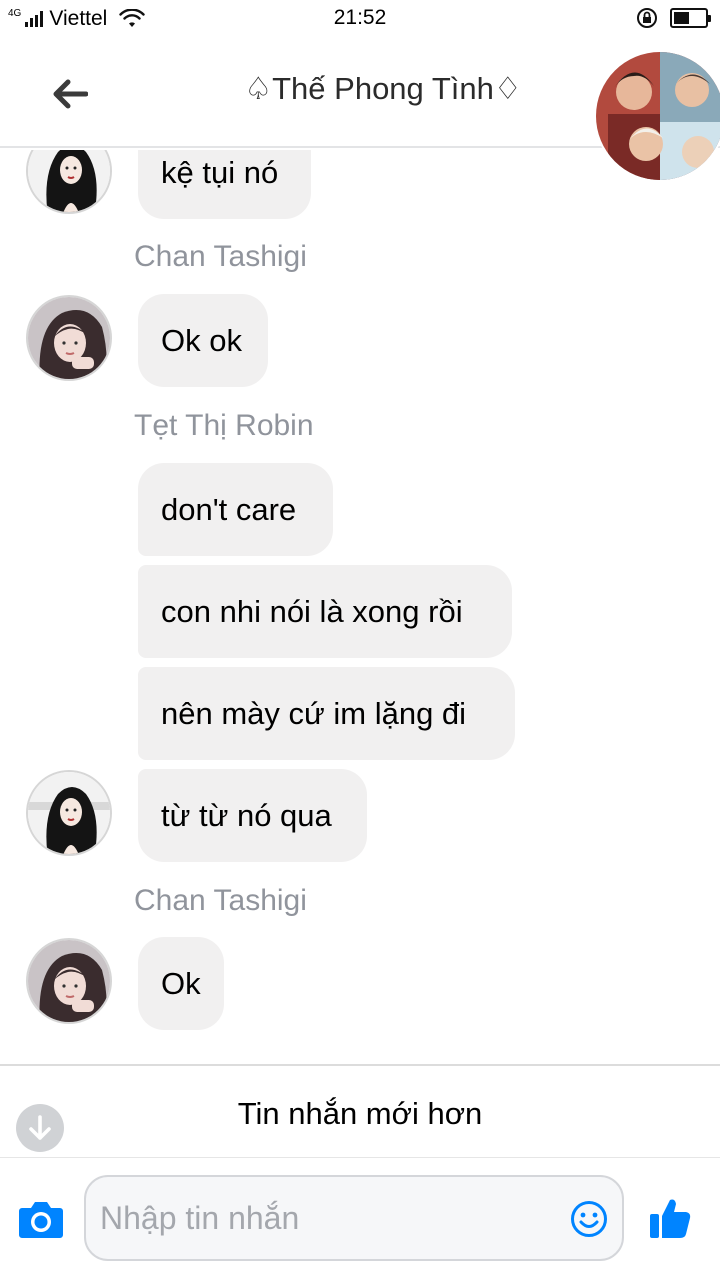 This screenshot has height=1280, width=720. Describe the element at coordinates (326, 713) in the screenshot. I see `message-bubble: nên mày cứ im lặng đi` at that location.